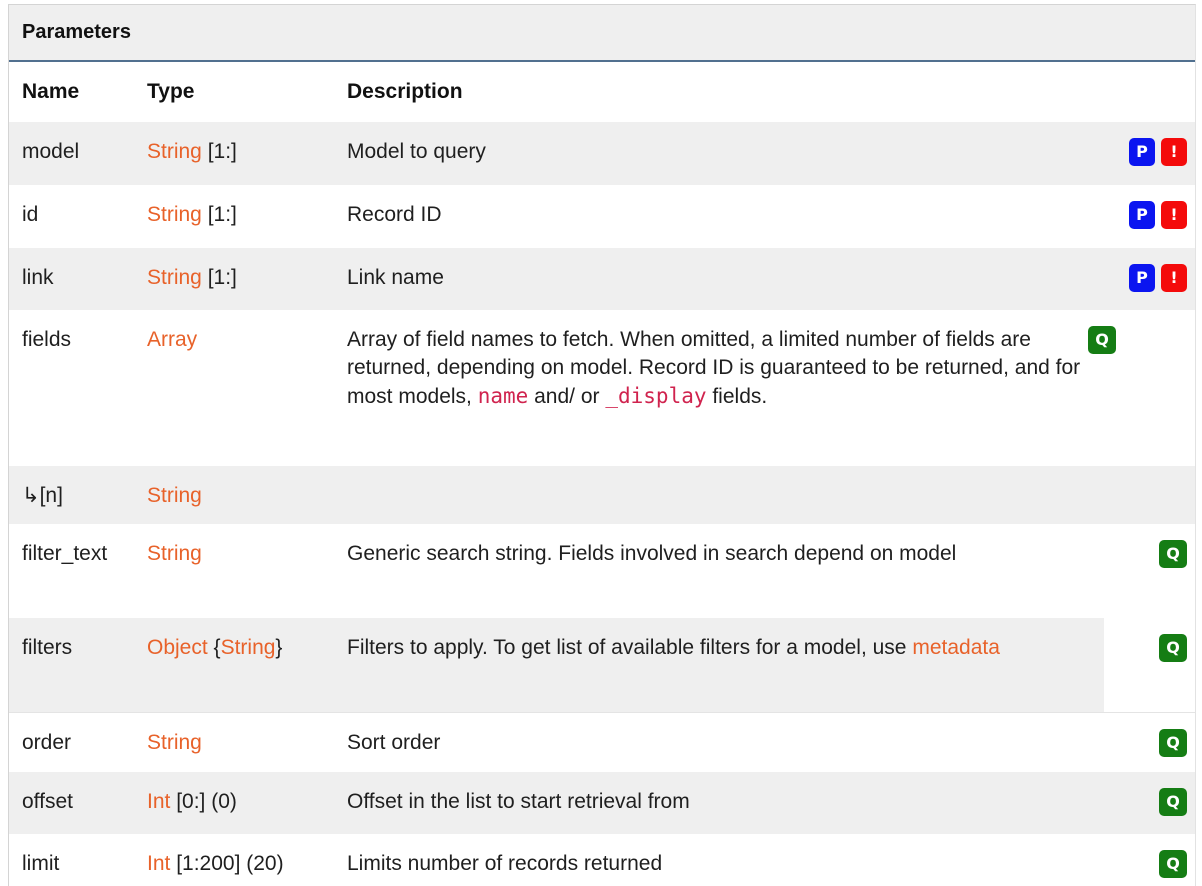 This screenshot has width=1202, height=886. What do you see at coordinates (51, 151) in the screenshot?
I see `param-name: model` at bounding box center [51, 151].